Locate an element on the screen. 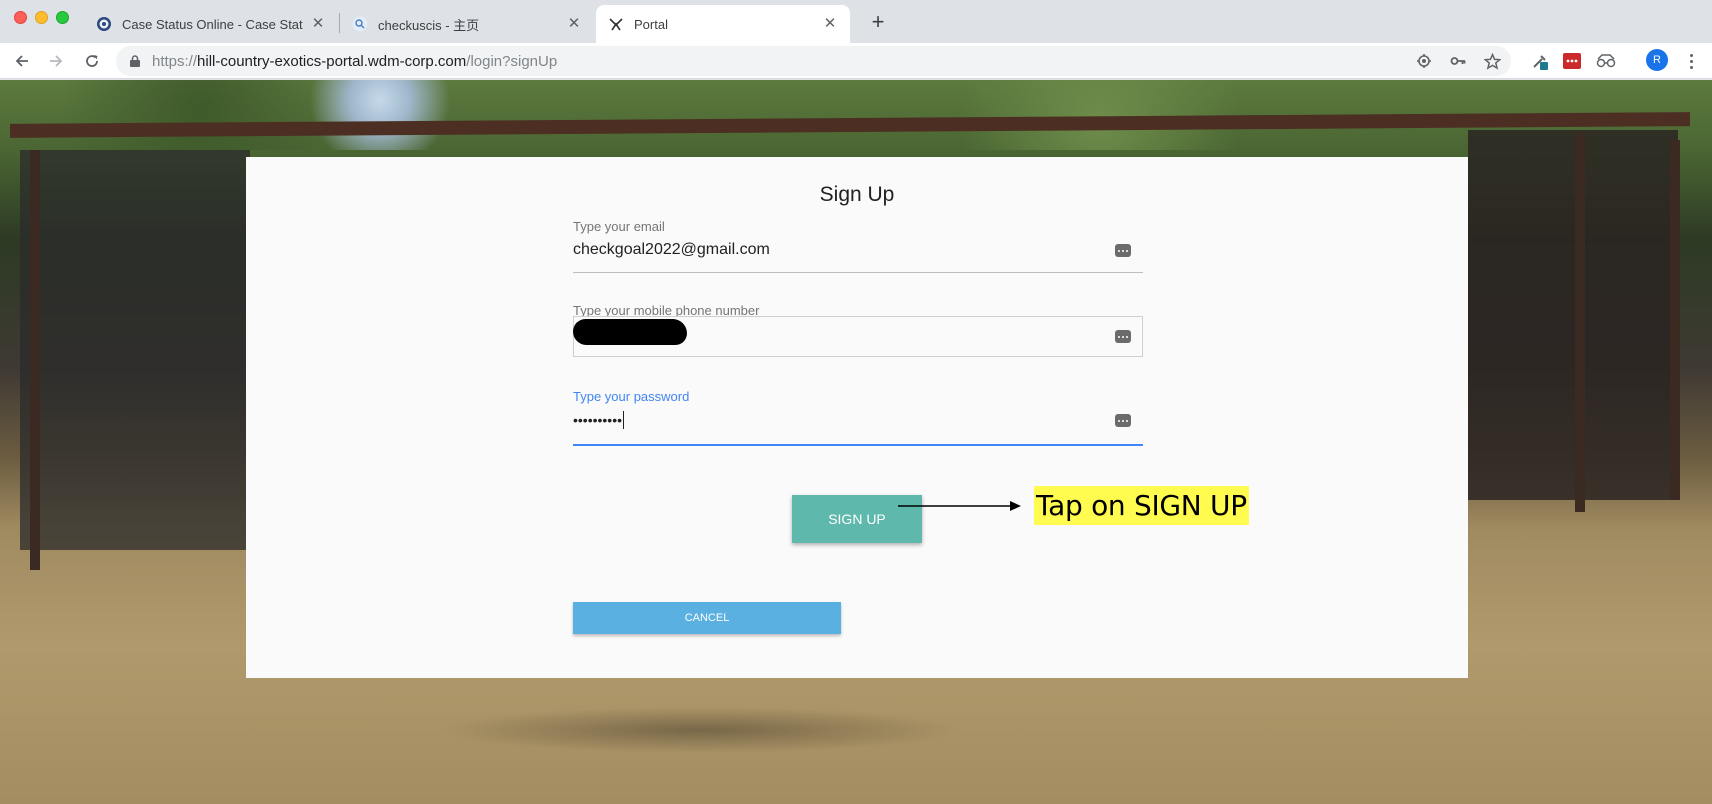 This screenshot has height=804, width=1712. password-field: Type your password •••••••••• is located at coordinates (858, 417).